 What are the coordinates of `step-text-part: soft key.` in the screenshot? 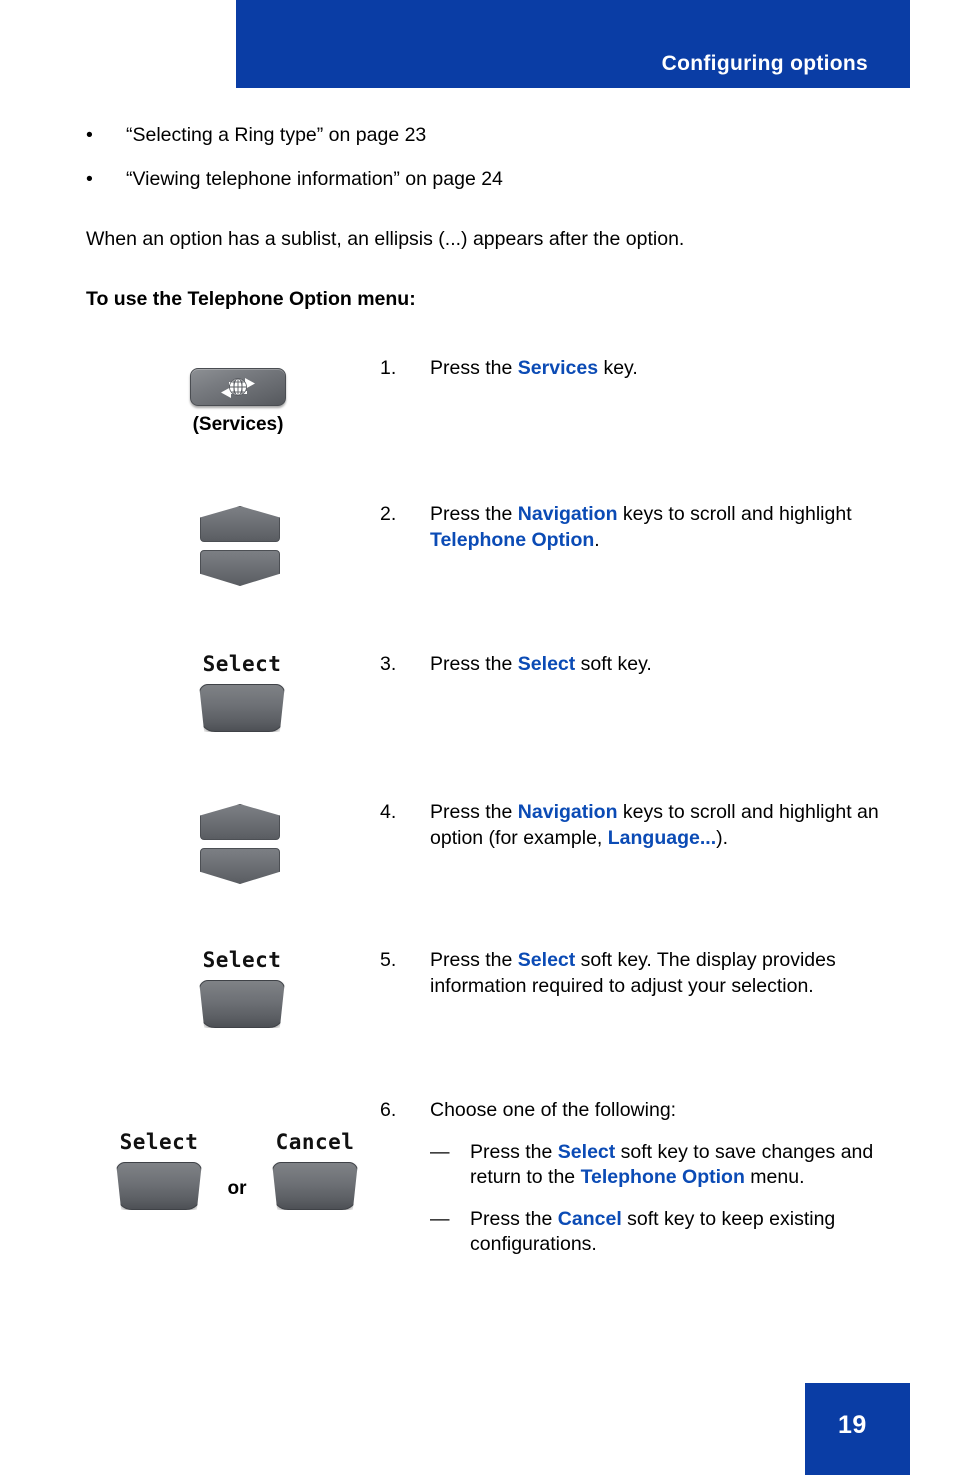 It's located at (613, 664).